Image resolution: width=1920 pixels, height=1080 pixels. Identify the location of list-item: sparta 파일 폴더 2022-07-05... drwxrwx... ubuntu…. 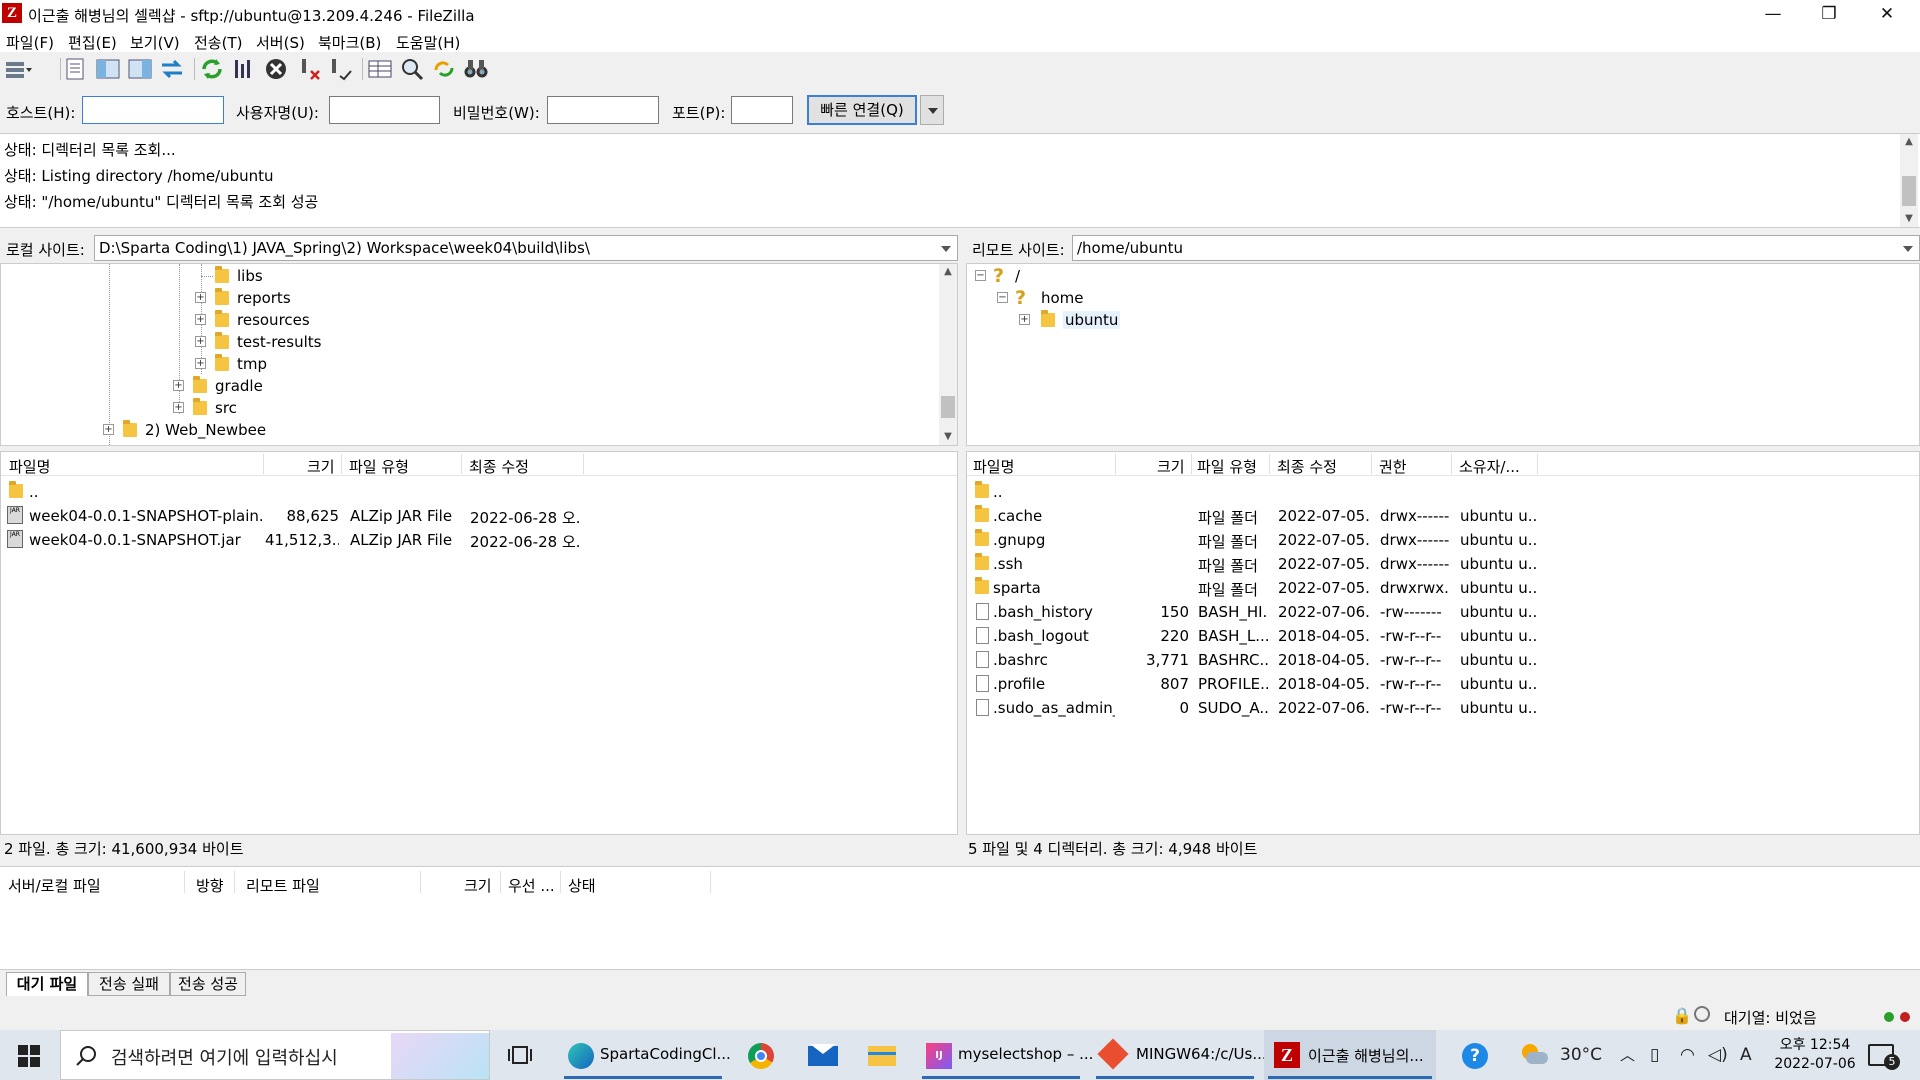
(1443, 588).